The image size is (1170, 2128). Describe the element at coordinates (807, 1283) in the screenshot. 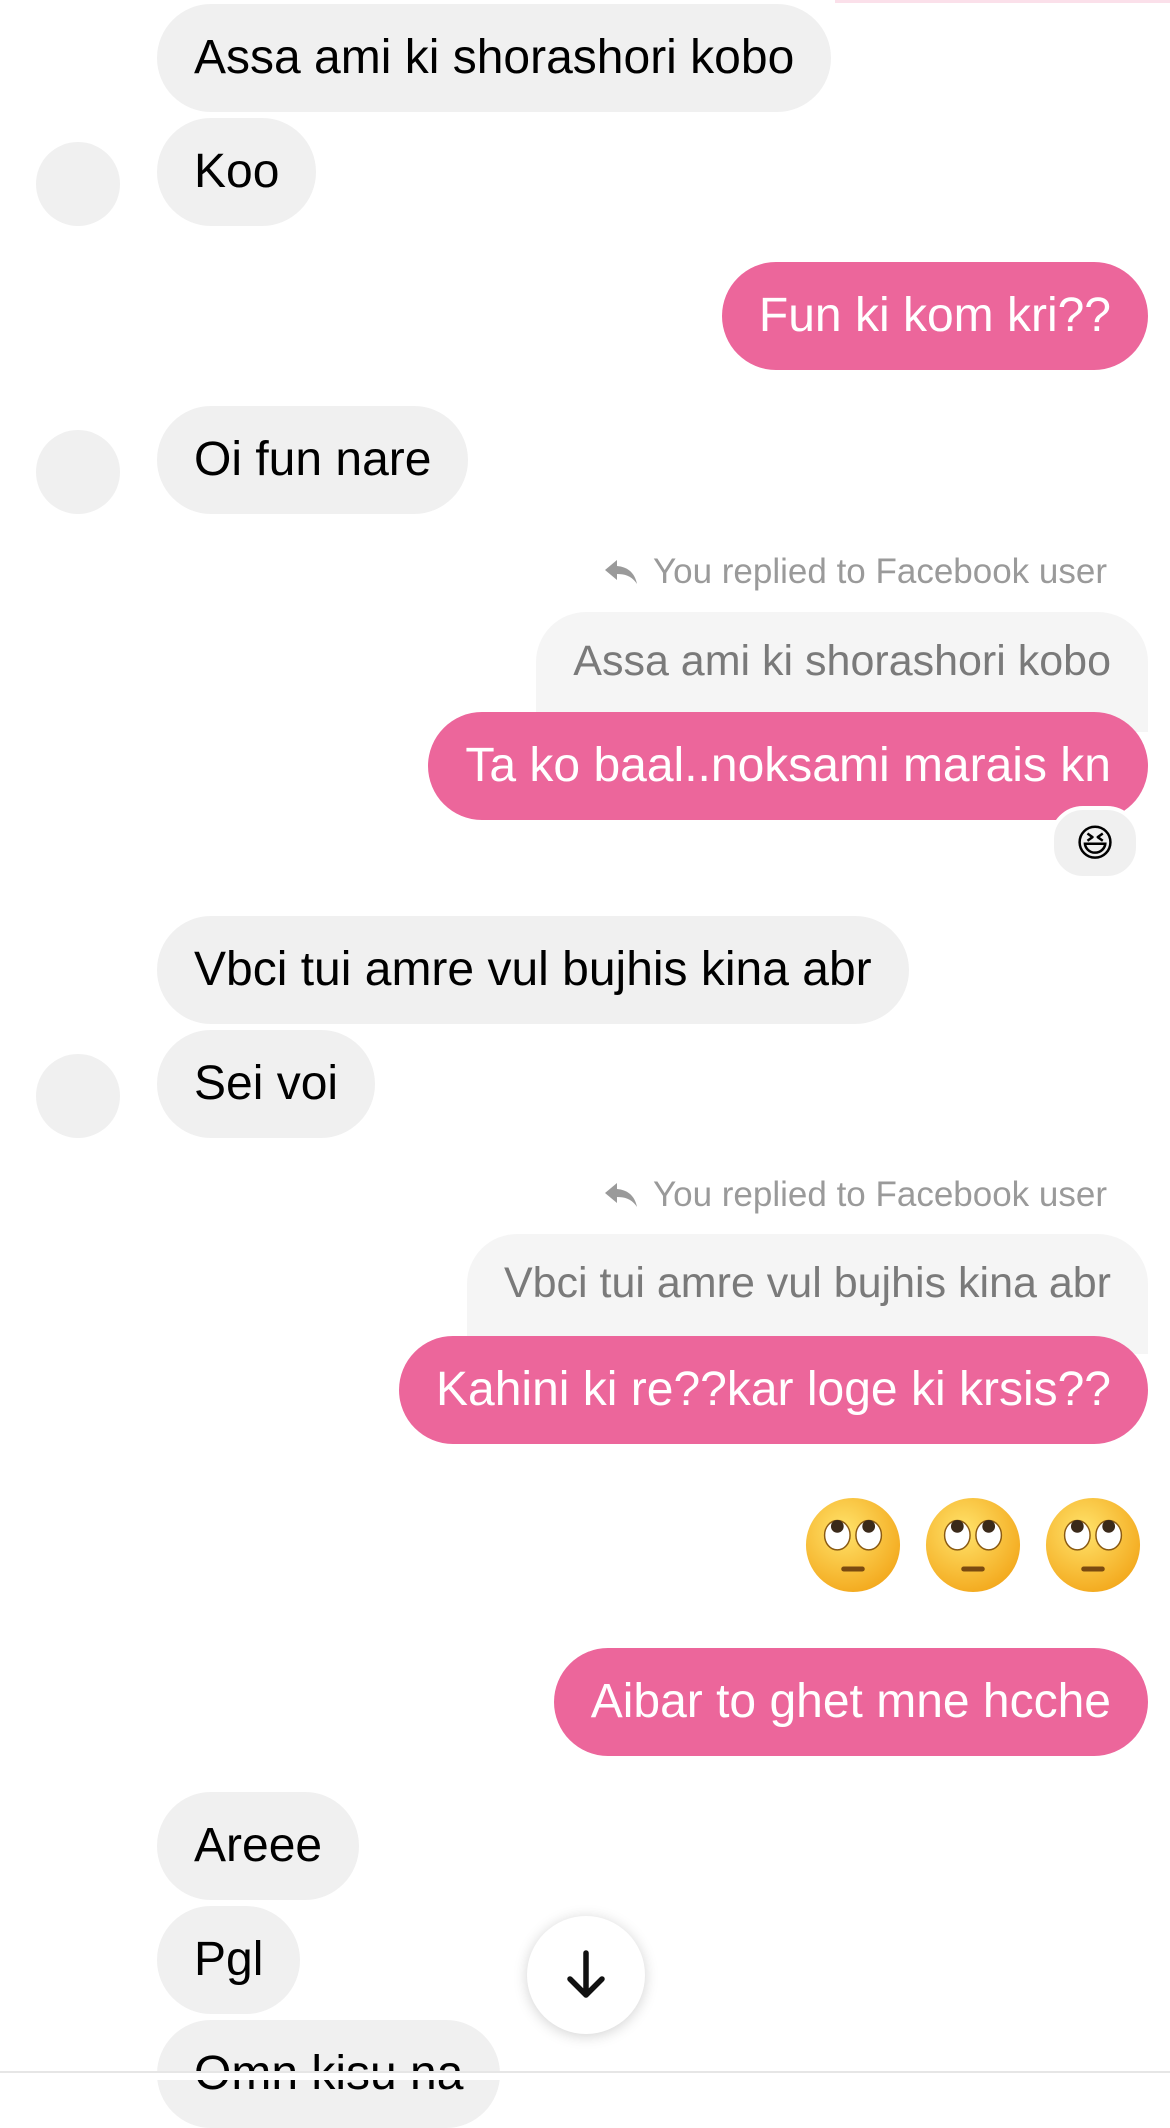

I see `quoted-text: Vbci tui amre vul bujhis kina abr` at that location.